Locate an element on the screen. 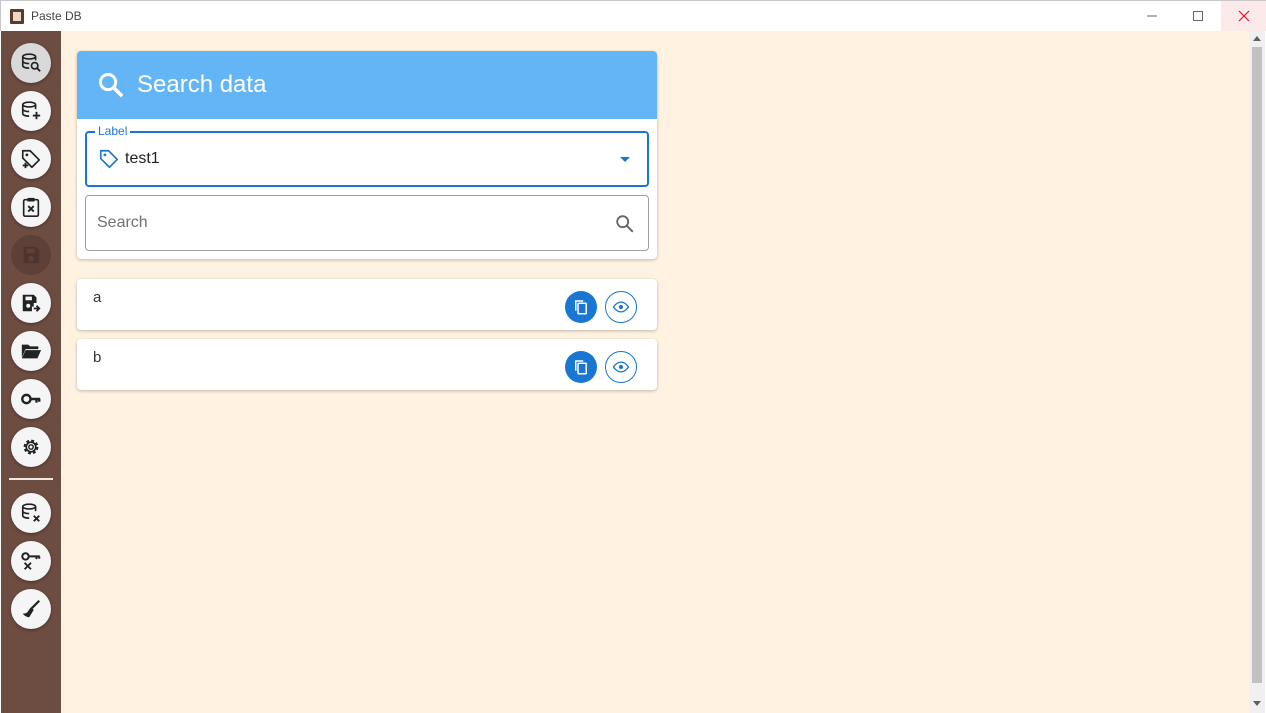 The width and height of the screenshot is (1266, 713). save-icon is located at coordinates (31, 255).